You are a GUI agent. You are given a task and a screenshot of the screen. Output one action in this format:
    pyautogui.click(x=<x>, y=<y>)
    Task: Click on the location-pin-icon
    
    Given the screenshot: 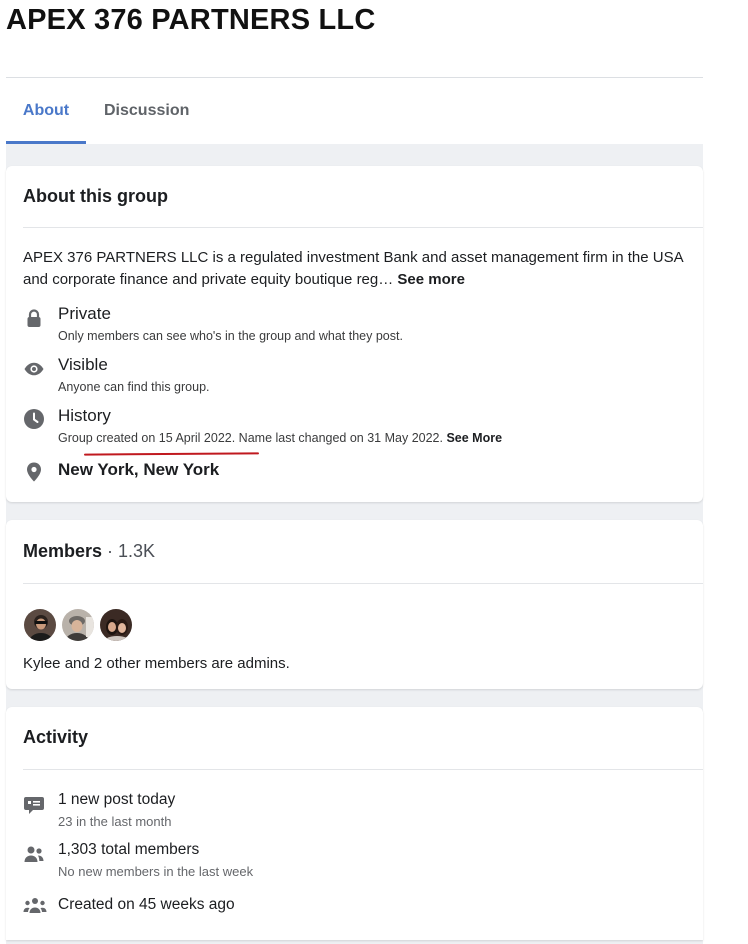 What is the action you would take?
    pyautogui.click(x=34, y=472)
    